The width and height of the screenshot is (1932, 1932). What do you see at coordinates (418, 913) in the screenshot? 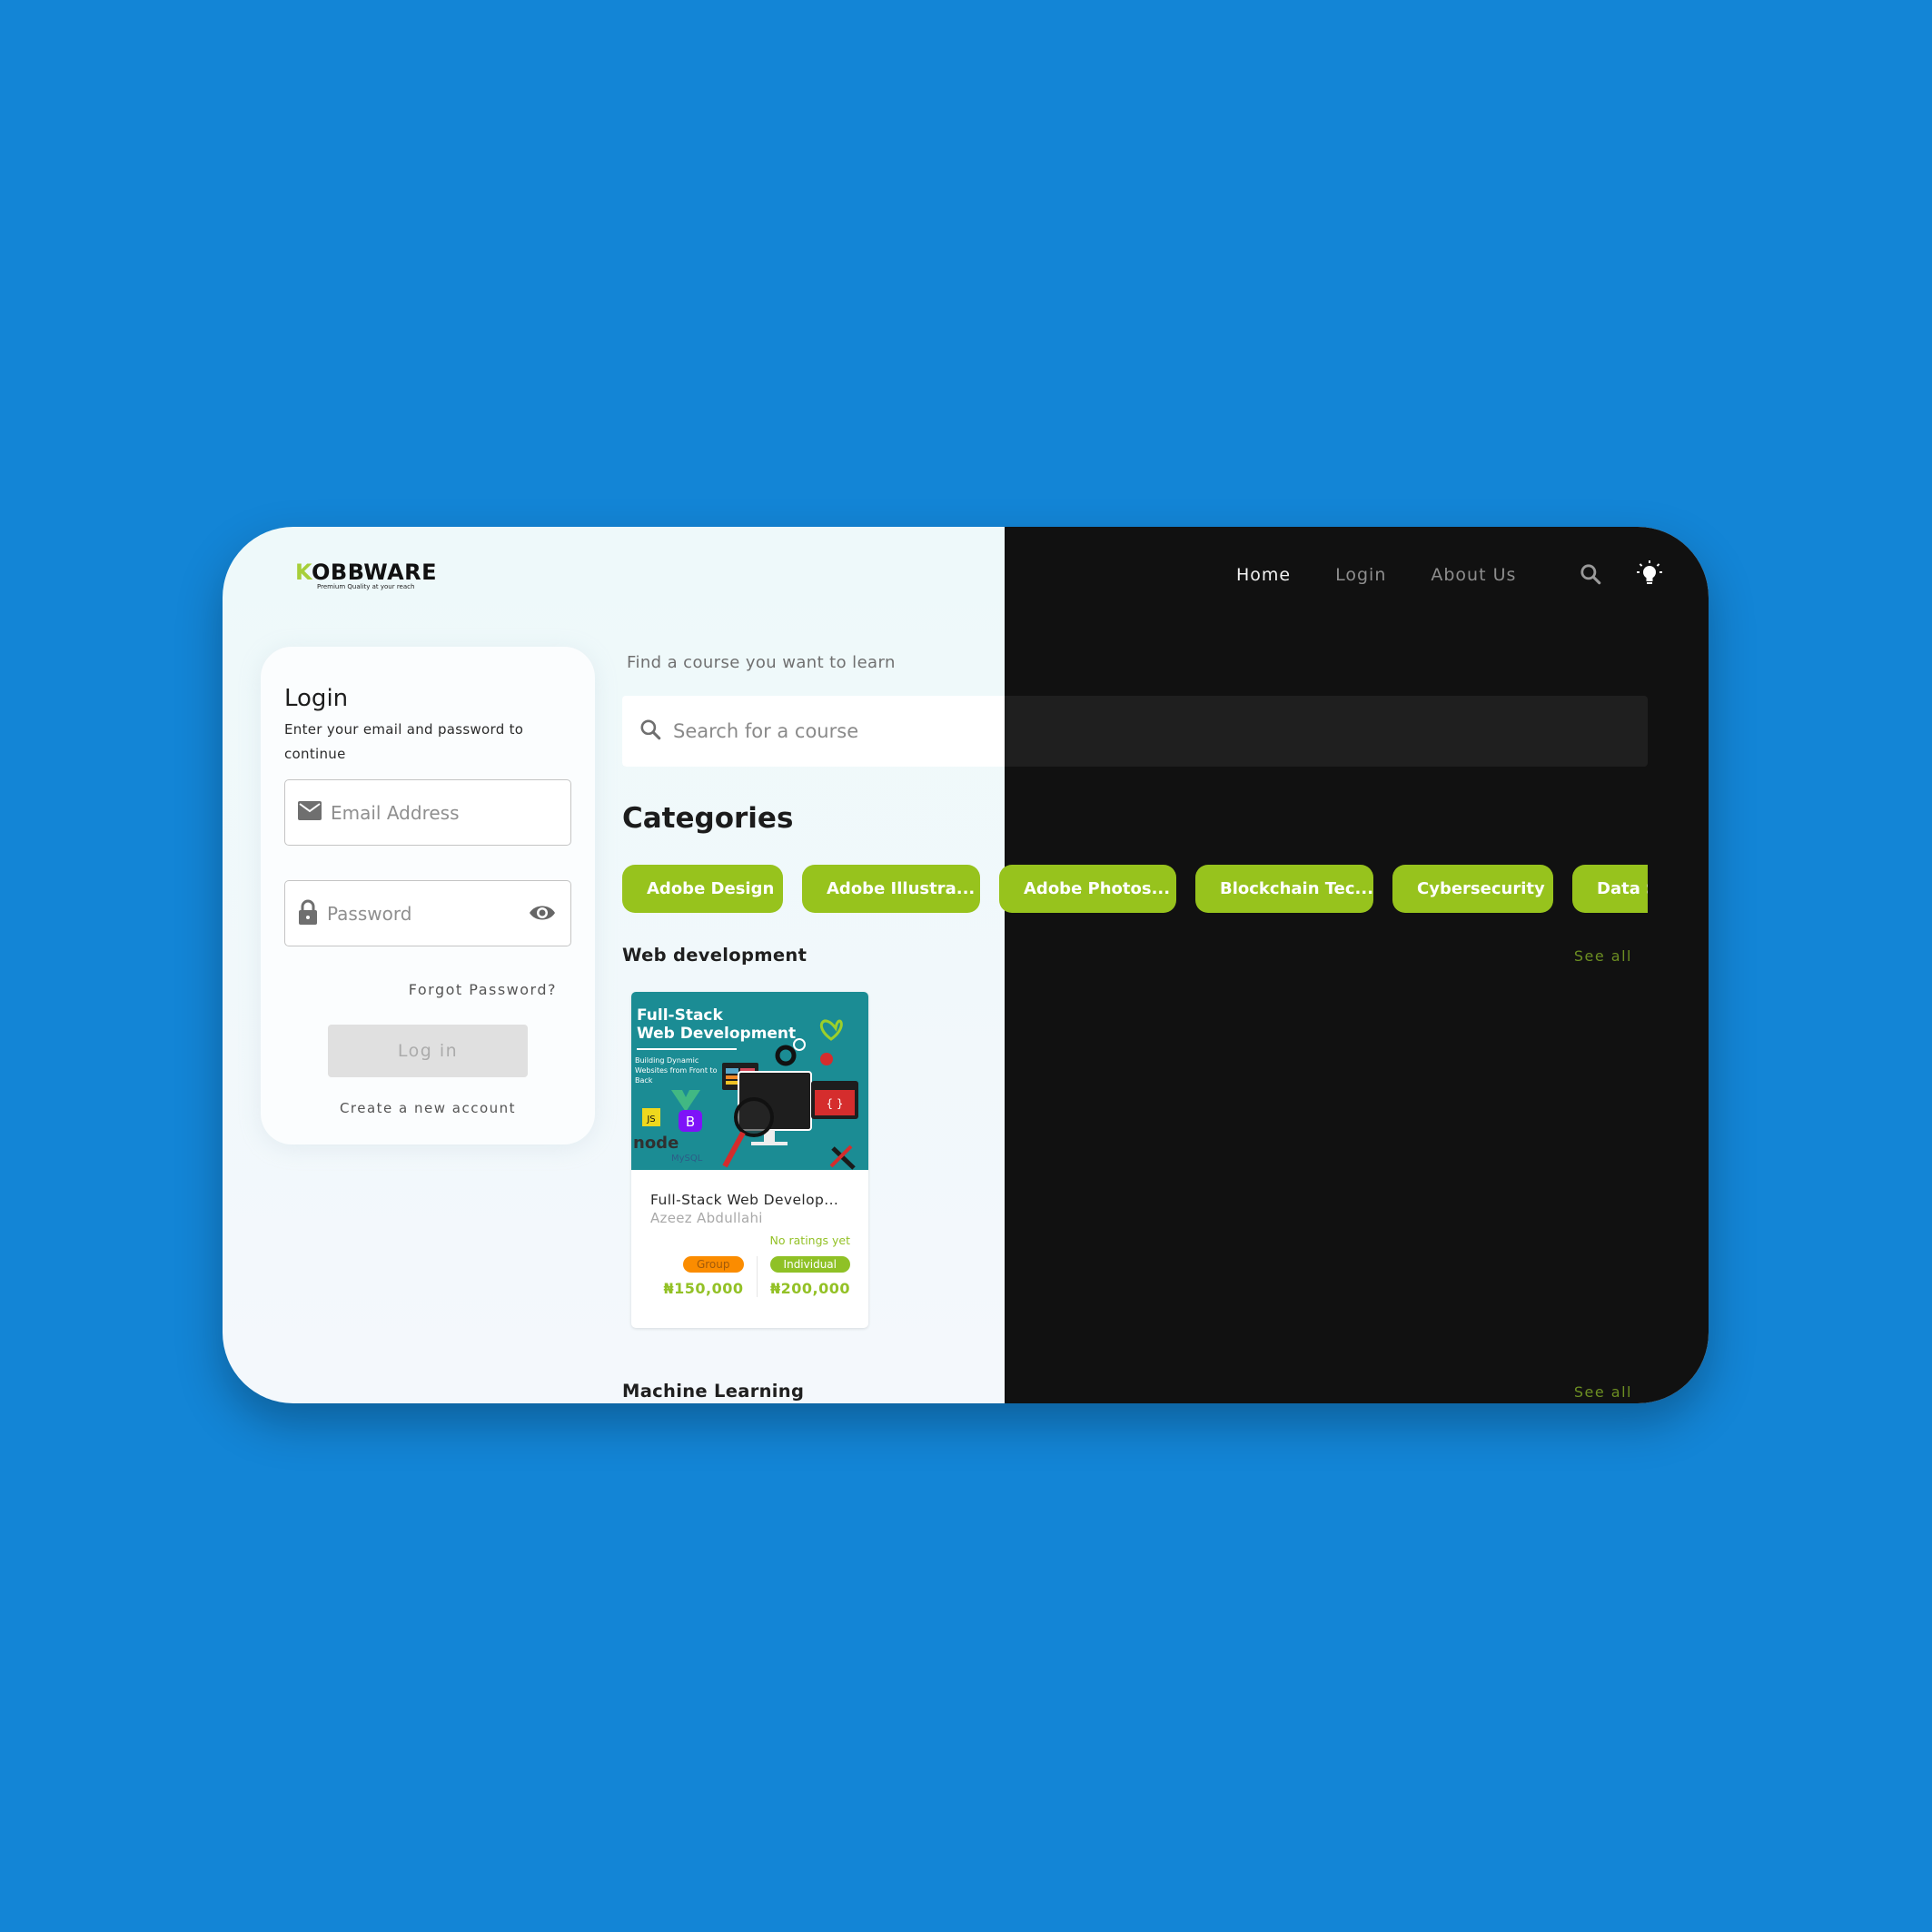
I see `password-input` at bounding box center [418, 913].